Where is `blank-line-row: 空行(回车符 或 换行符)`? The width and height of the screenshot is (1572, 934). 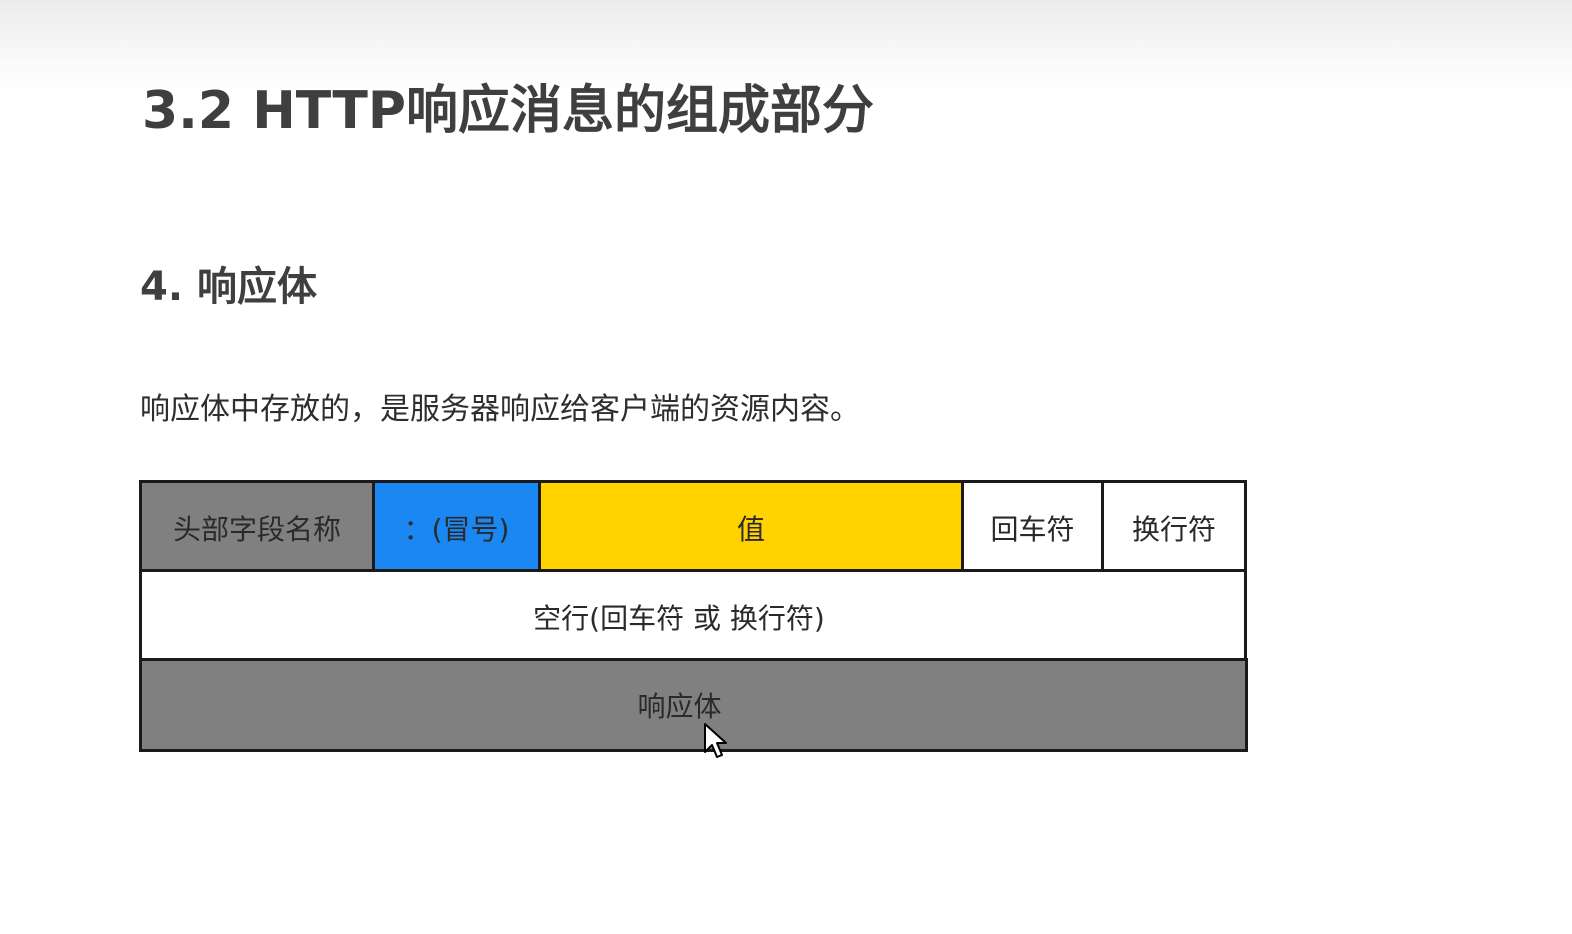 blank-line-row: 空行(回车符 或 换行符) is located at coordinates (693, 615).